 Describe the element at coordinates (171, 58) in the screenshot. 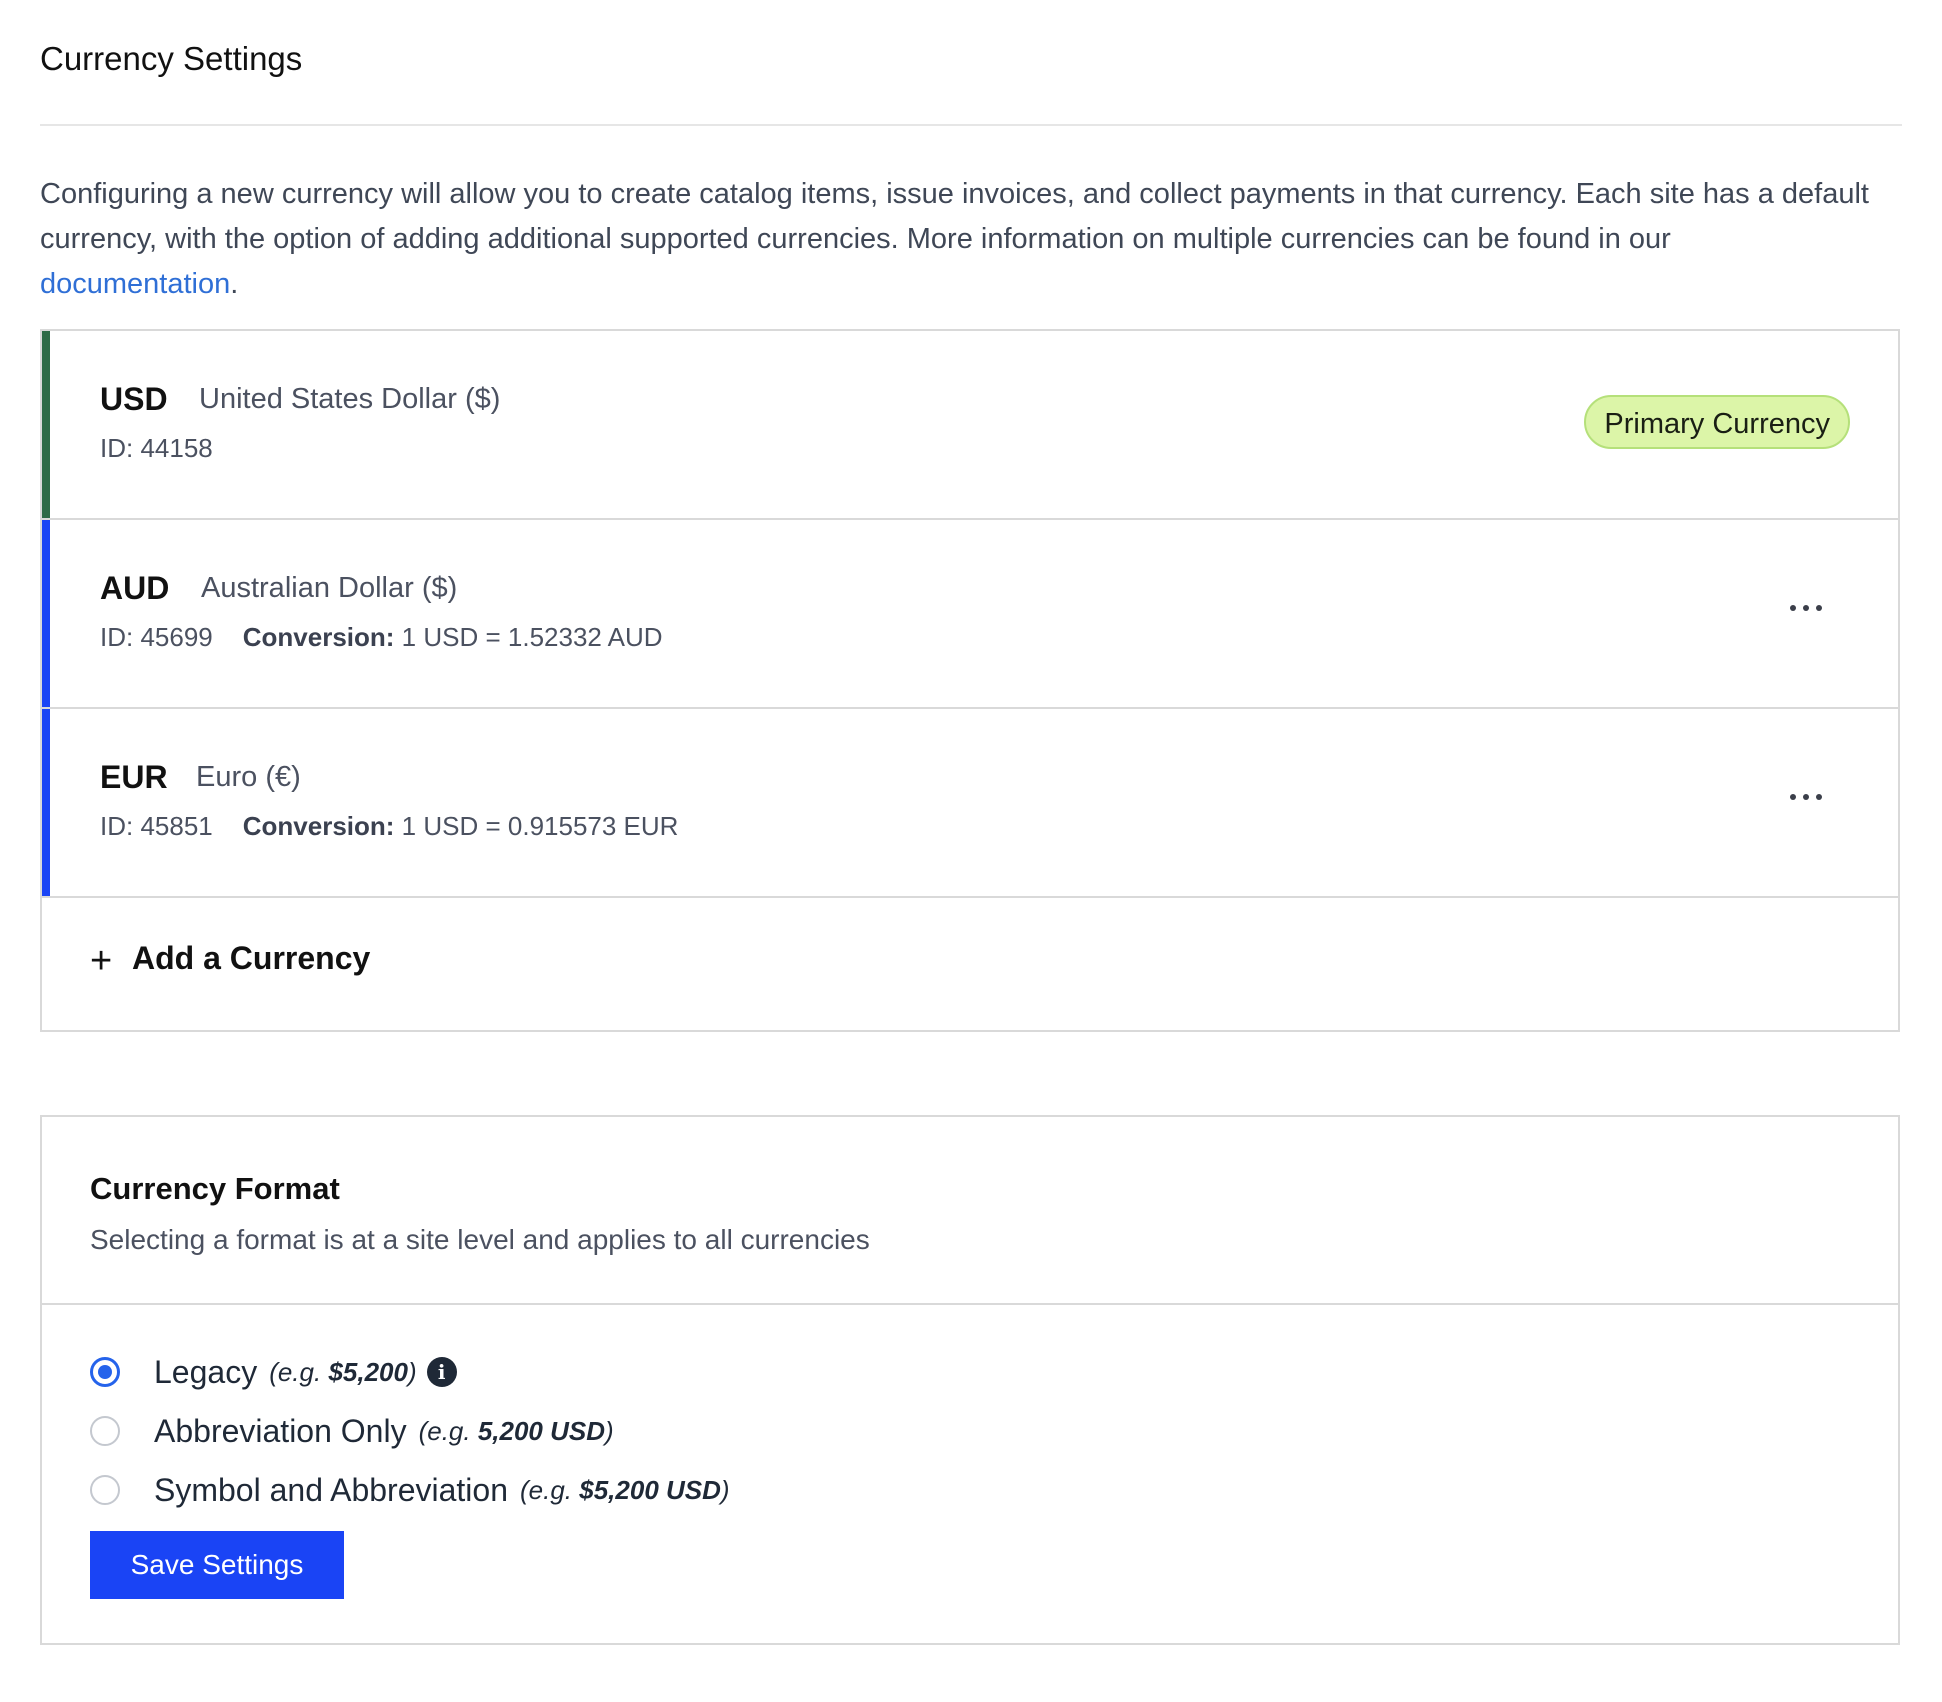

I see `page-title: Currency Settings` at that location.